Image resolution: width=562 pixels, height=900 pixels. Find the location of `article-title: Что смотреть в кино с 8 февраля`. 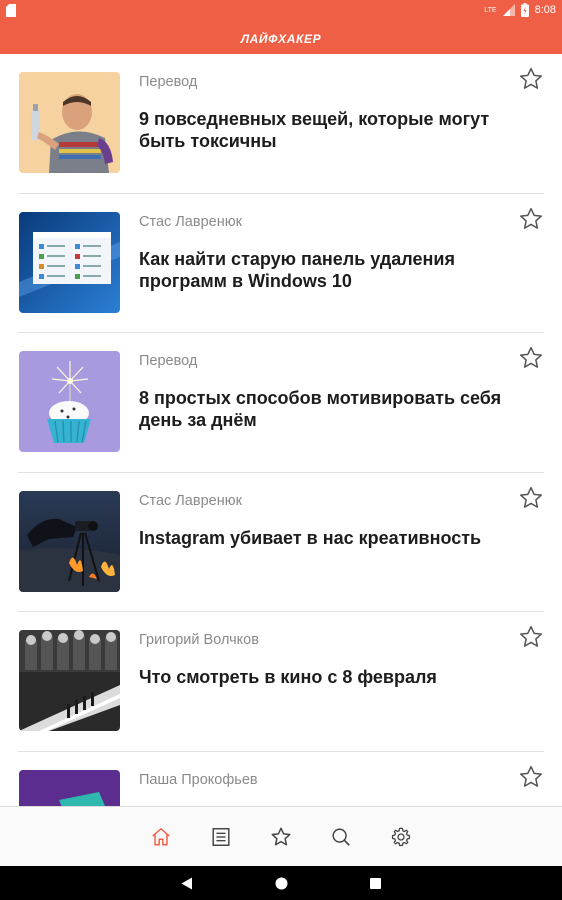

article-title: Что смотреть в кино с 8 февраля is located at coordinates (324, 677).